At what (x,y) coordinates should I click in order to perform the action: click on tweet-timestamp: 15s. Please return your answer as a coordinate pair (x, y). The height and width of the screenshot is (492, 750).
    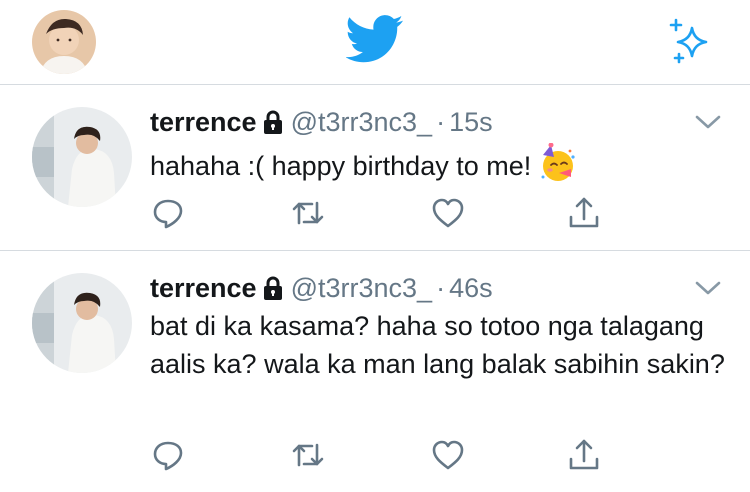
    Looking at the image, I should click on (471, 122).